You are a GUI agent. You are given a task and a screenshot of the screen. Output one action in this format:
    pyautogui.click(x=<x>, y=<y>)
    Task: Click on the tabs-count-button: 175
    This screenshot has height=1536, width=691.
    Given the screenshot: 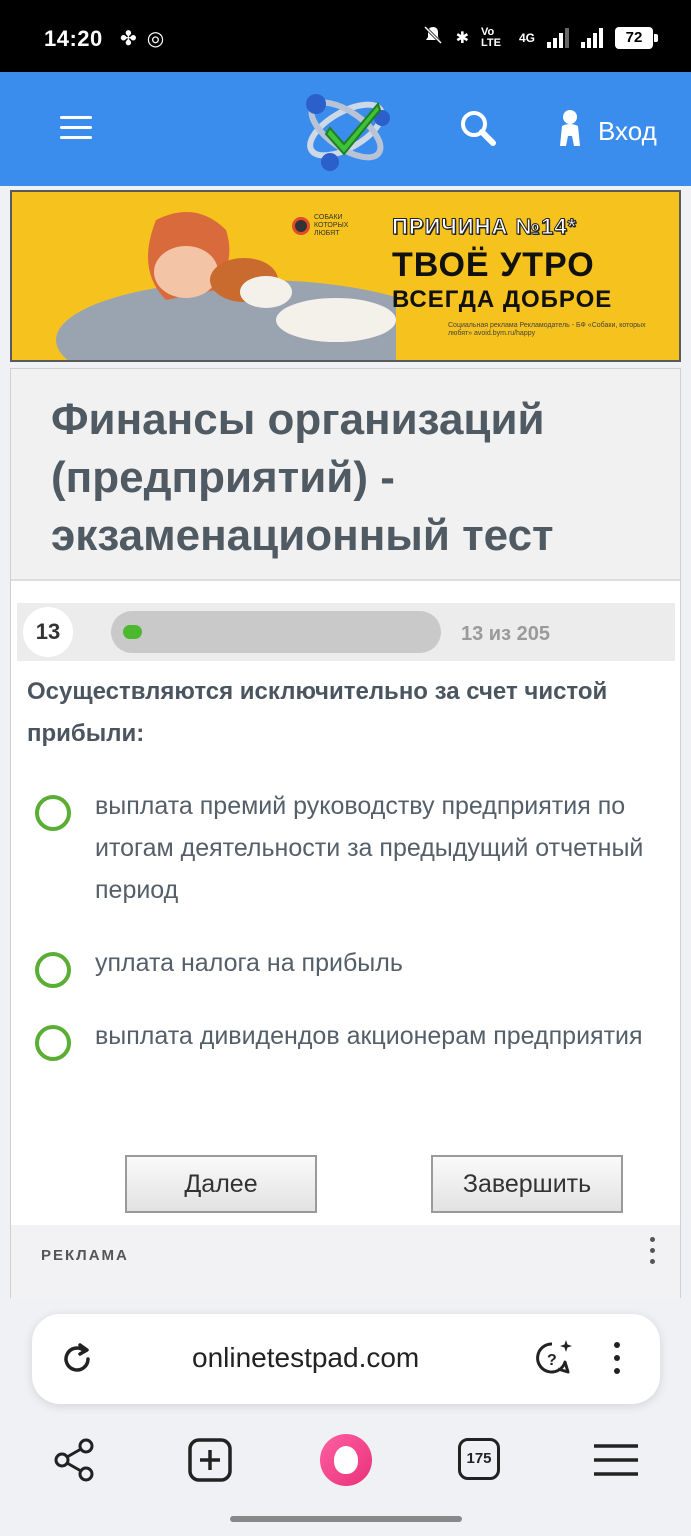 What is the action you would take?
    pyautogui.click(x=479, y=1459)
    